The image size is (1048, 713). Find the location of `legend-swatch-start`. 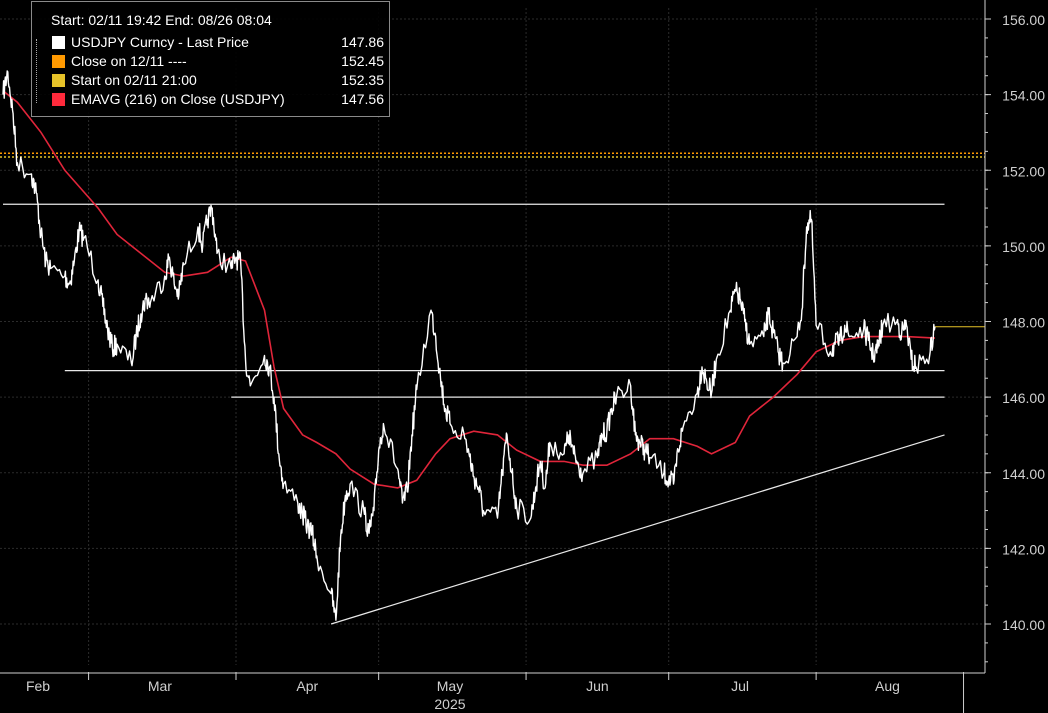

legend-swatch-start is located at coordinates (58, 80).